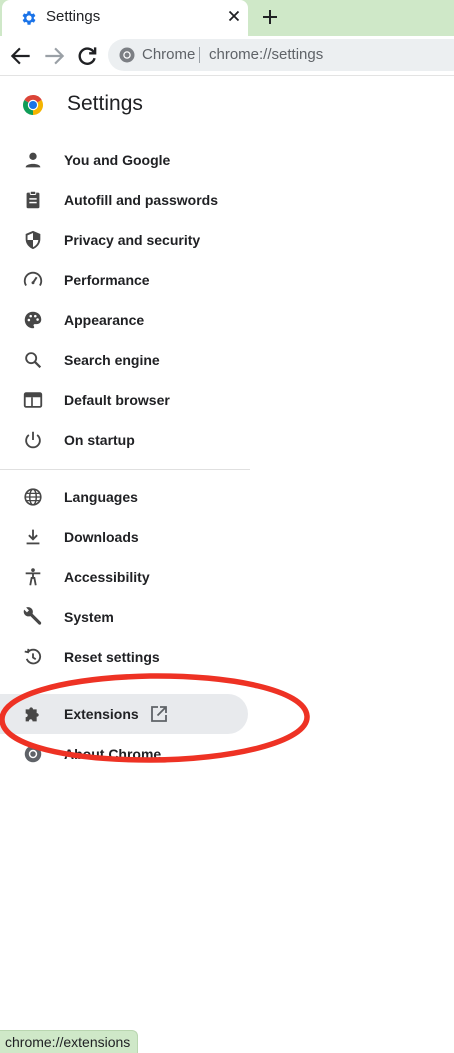  What do you see at coordinates (32, 714) in the screenshot?
I see `puzzle-icon` at bounding box center [32, 714].